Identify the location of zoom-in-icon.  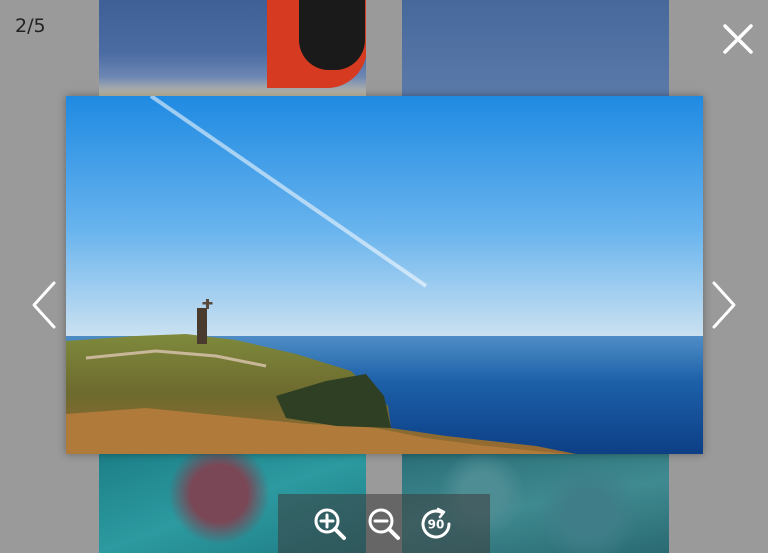
(330, 524).